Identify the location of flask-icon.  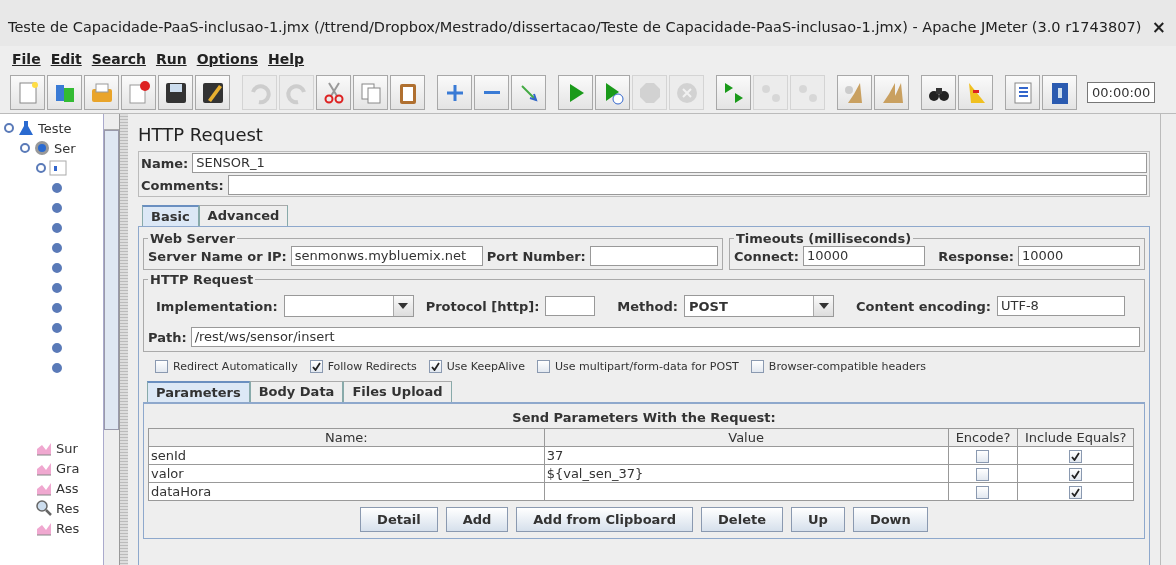
(26, 128).